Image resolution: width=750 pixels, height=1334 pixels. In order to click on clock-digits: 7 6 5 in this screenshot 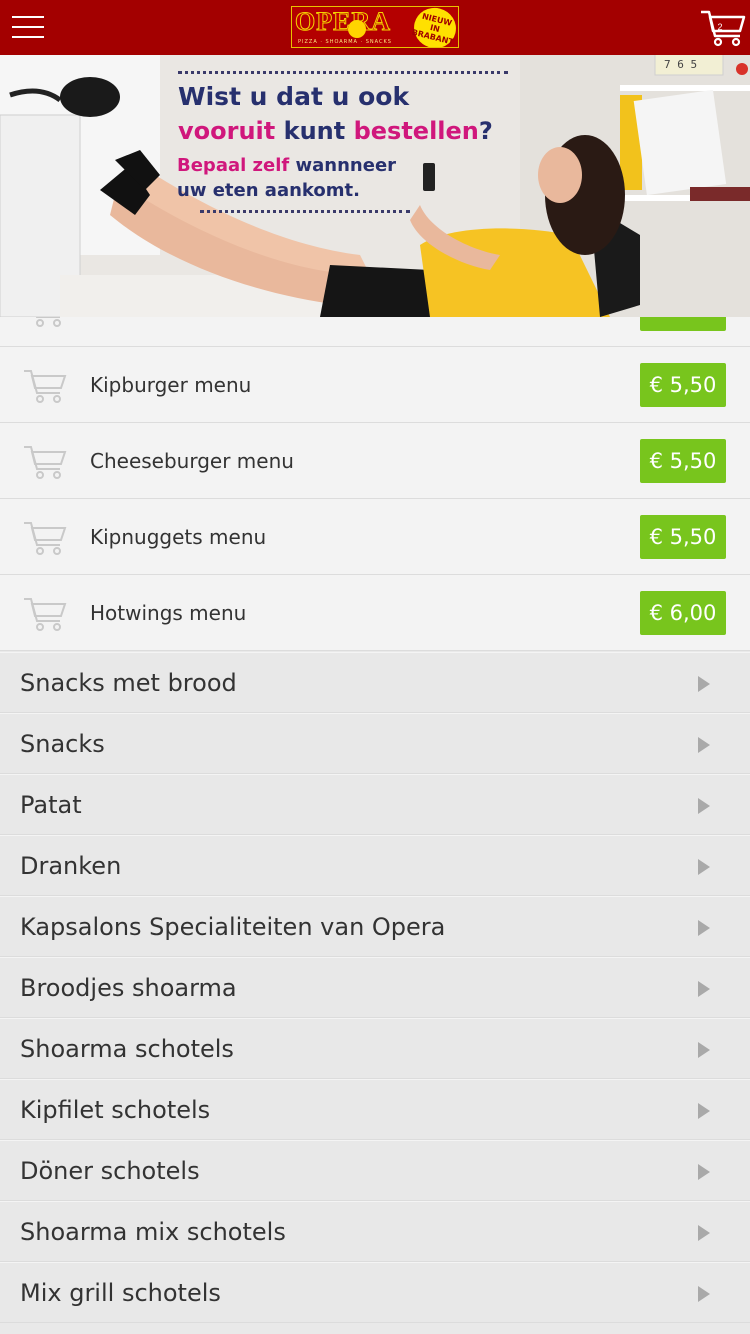, I will do `click(680, 64)`.